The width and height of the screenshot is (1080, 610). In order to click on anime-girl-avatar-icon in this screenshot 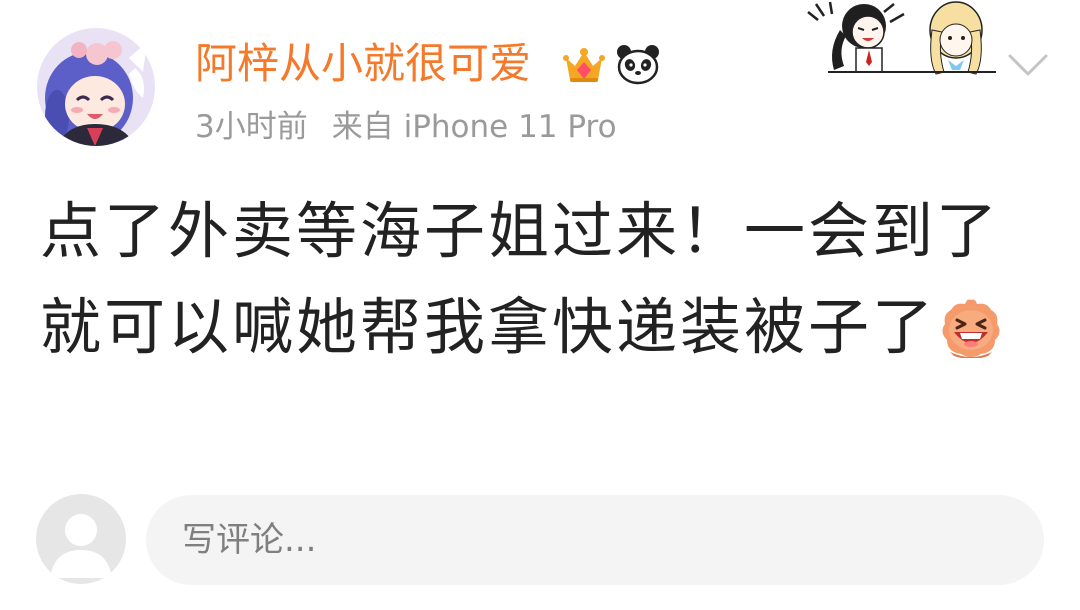, I will do `click(96, 87)`.